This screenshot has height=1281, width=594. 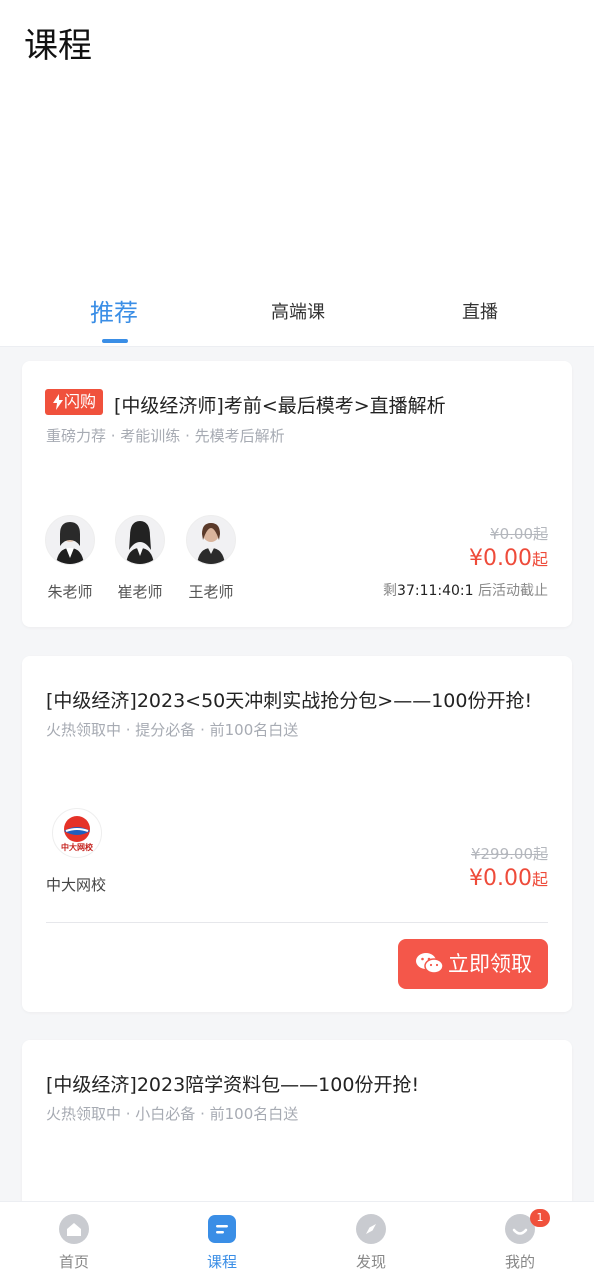 What do you see at coordinates (480, 318) in the screenshot?
I see `tab-live: 直播` at bounding box center [480, 318].